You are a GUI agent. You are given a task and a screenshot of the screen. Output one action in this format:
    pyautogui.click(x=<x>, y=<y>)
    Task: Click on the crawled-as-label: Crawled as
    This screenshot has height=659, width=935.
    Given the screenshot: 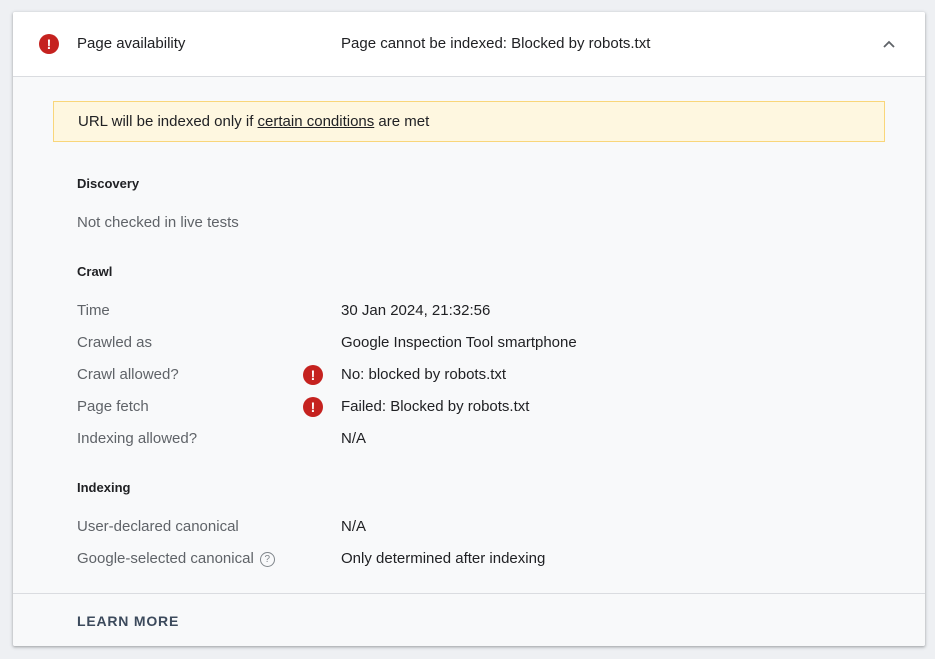 What is the action you would take?
    pyautogui.click(x=115, y=342)
    